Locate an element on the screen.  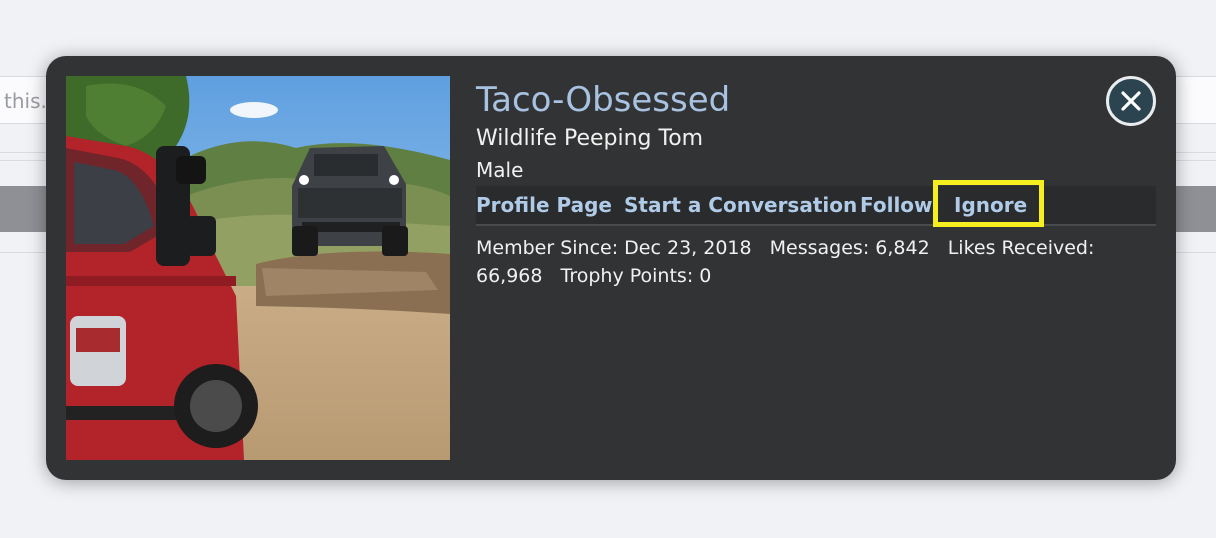
member-since-label: Member Since: is located at coordinates (547, 248).